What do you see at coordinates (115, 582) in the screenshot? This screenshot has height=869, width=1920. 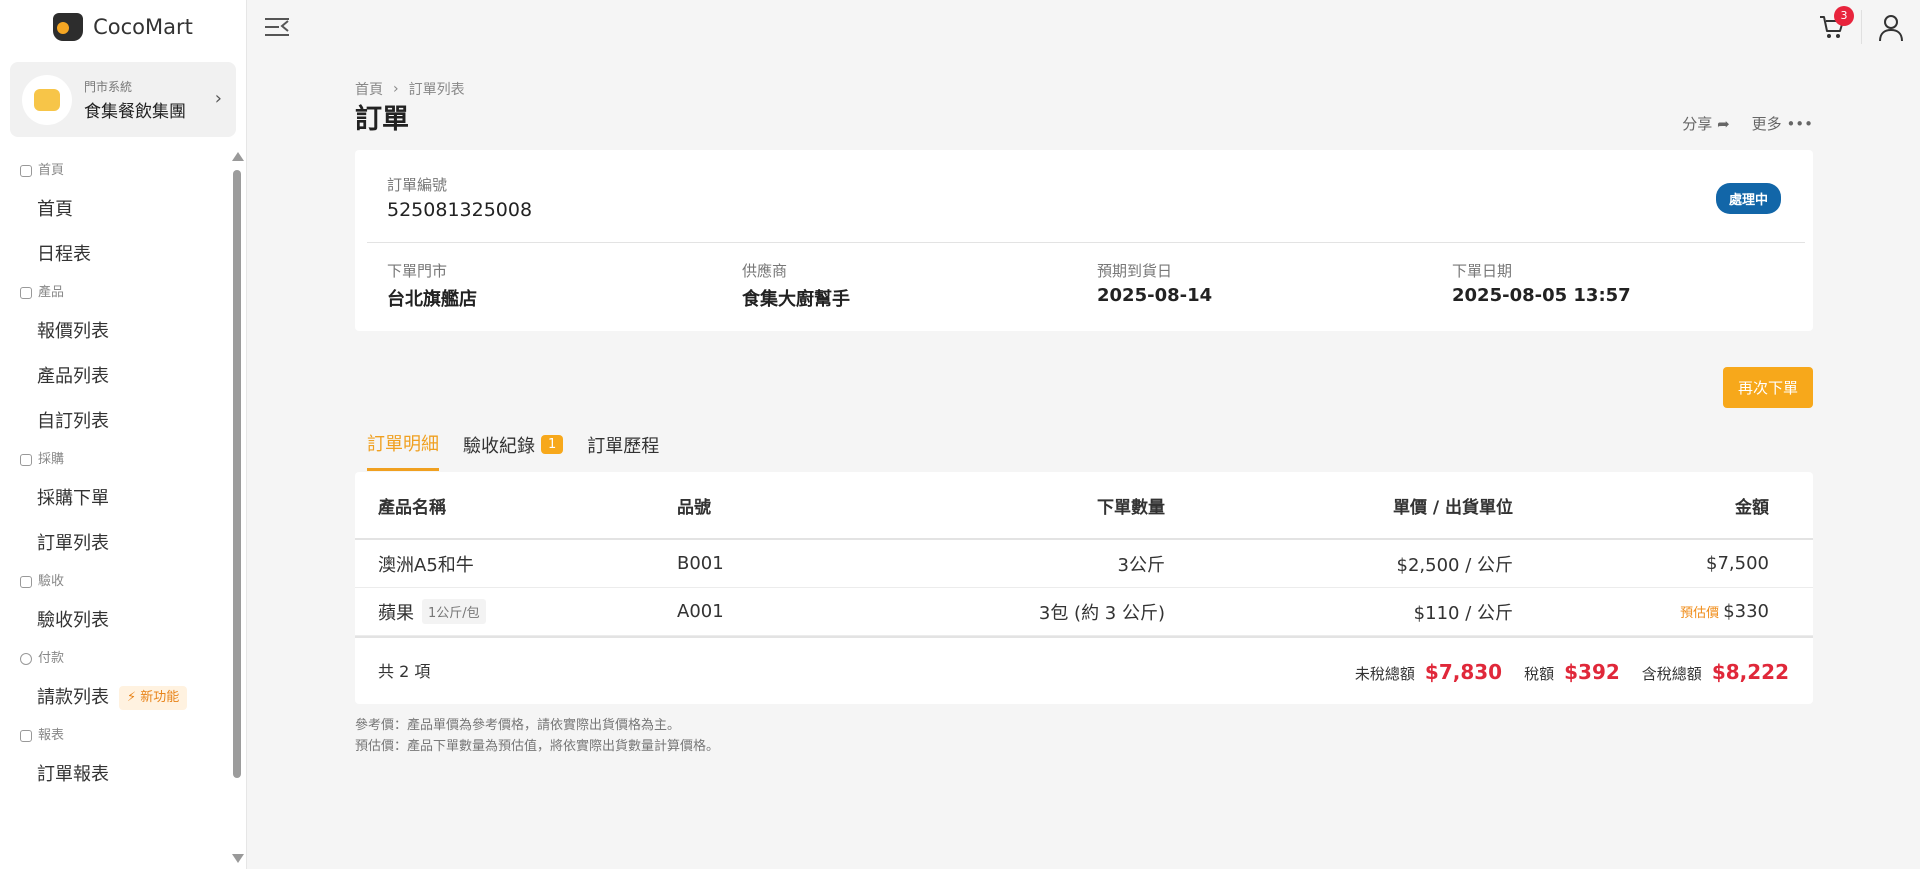 I see `sidebar-group-receiving: 驗收` at bounding box center [115, 582].